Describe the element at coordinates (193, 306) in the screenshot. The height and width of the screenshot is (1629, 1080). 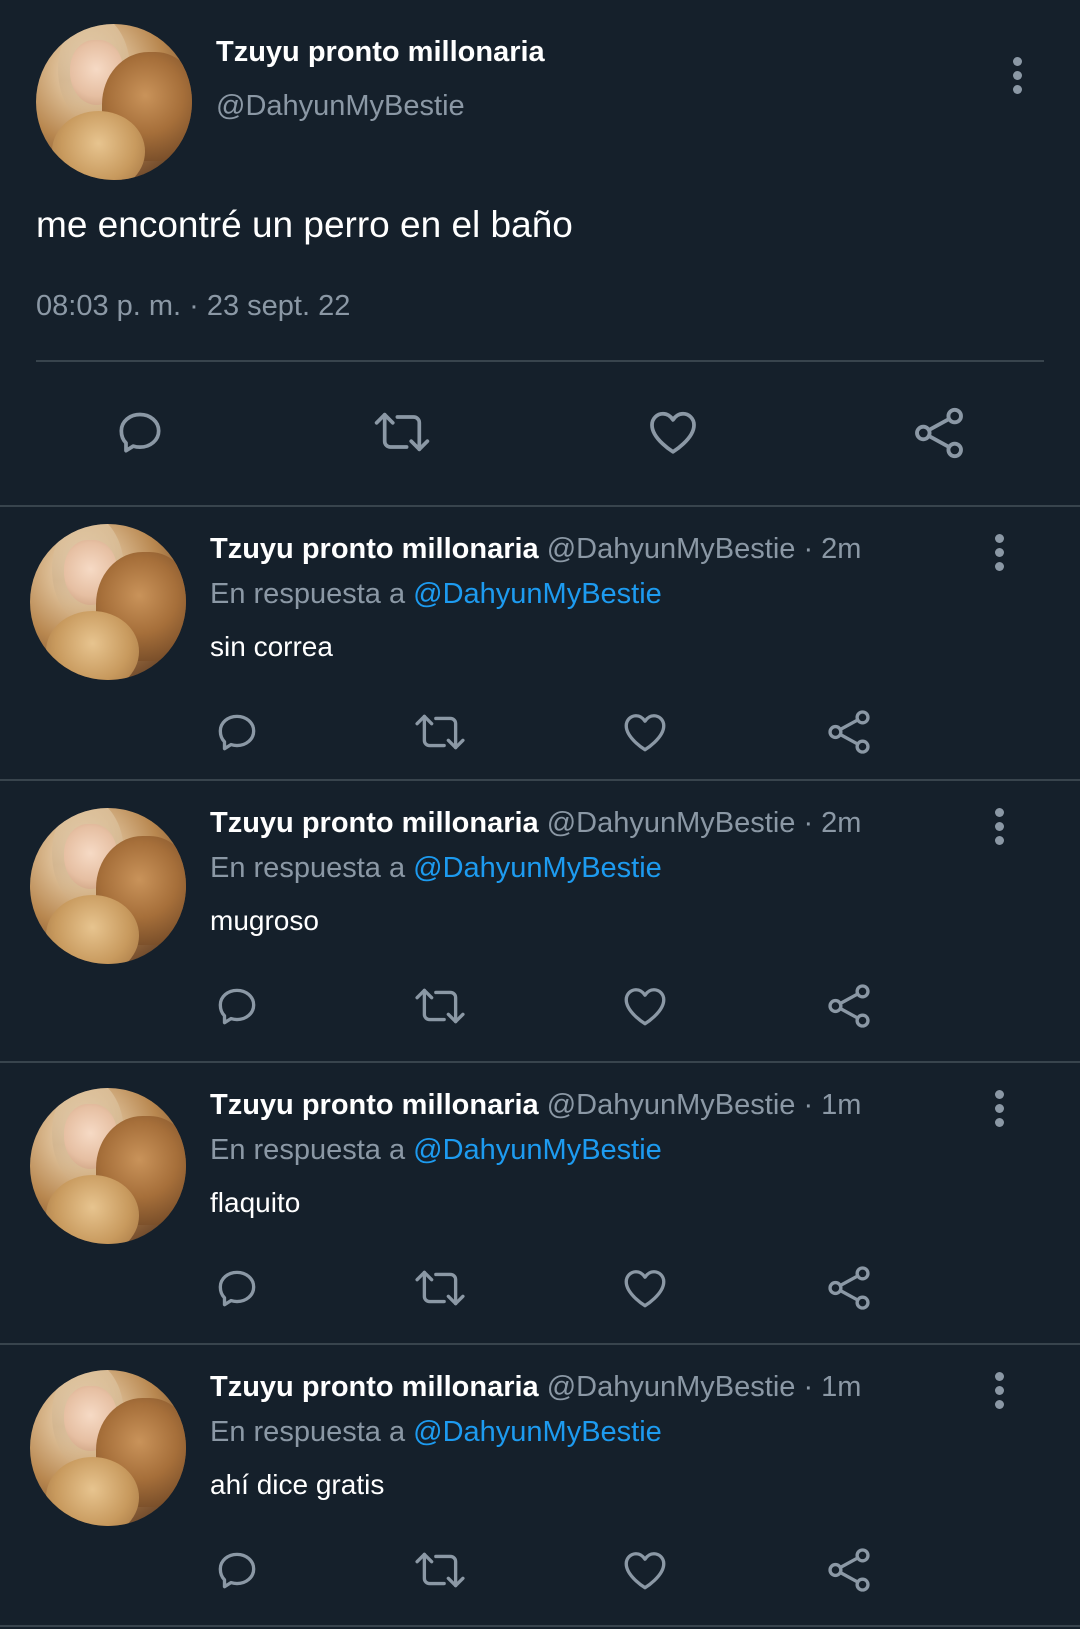
I see `tweet-timestamp: 08:03 p. m. · 23 sept. 22` at that location.